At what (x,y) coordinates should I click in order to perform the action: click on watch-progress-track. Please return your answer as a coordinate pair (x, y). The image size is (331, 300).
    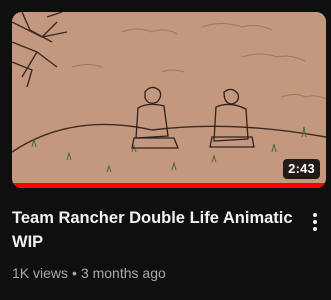
    Looking at the image, I should click on (169, 185).